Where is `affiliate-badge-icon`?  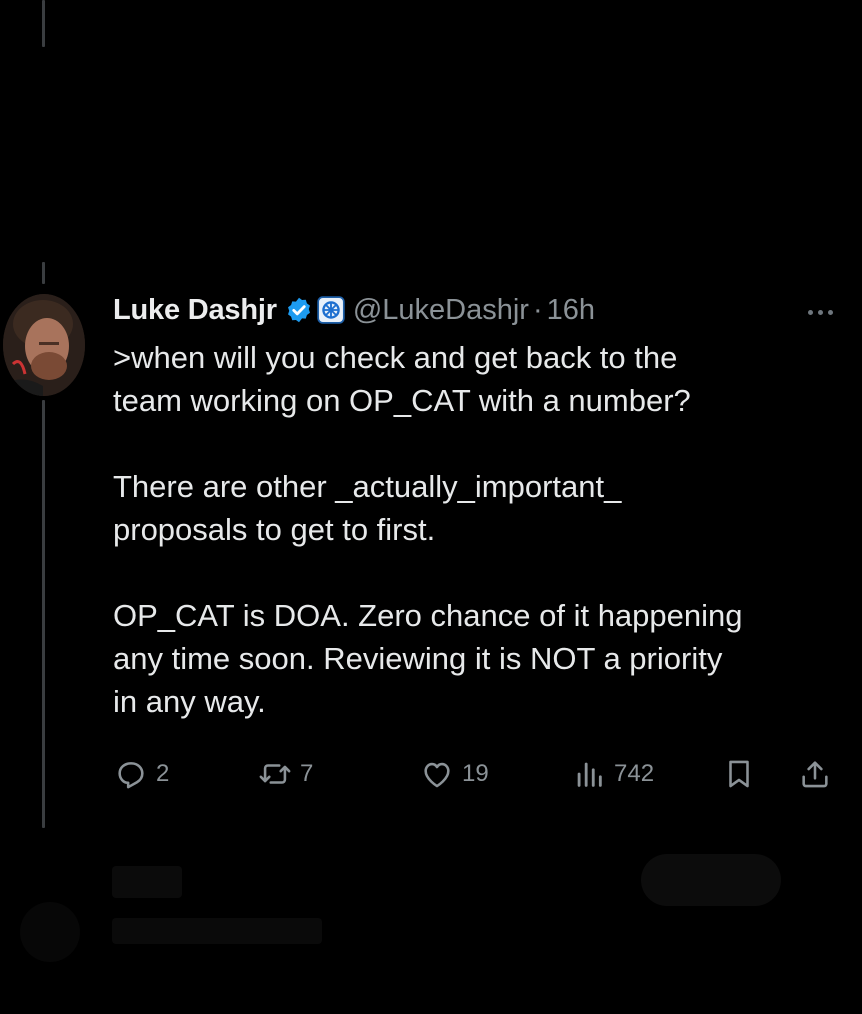
affiliate-badge-icon is located at coordinates (331, 310).